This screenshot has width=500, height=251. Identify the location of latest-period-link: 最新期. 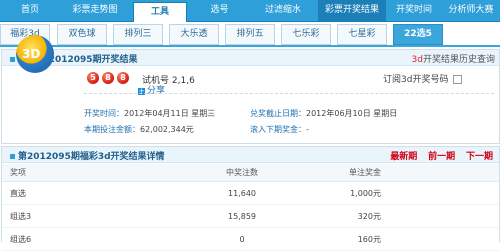
(403, 157).